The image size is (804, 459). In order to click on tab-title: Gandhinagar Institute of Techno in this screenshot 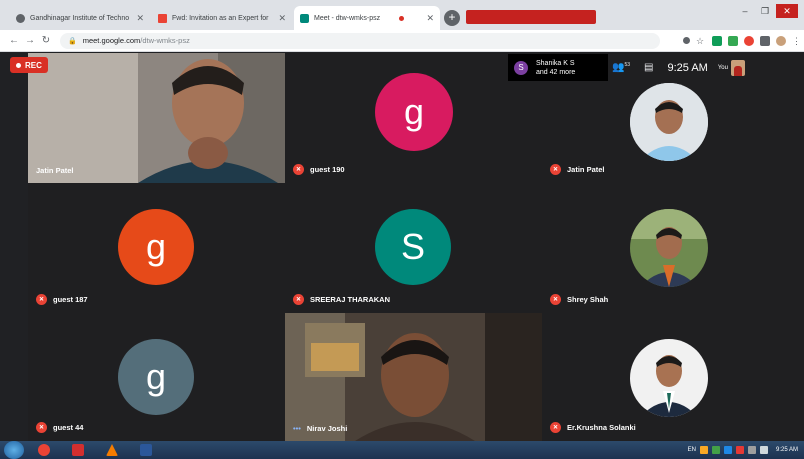, I will do `click(80, 18)`.